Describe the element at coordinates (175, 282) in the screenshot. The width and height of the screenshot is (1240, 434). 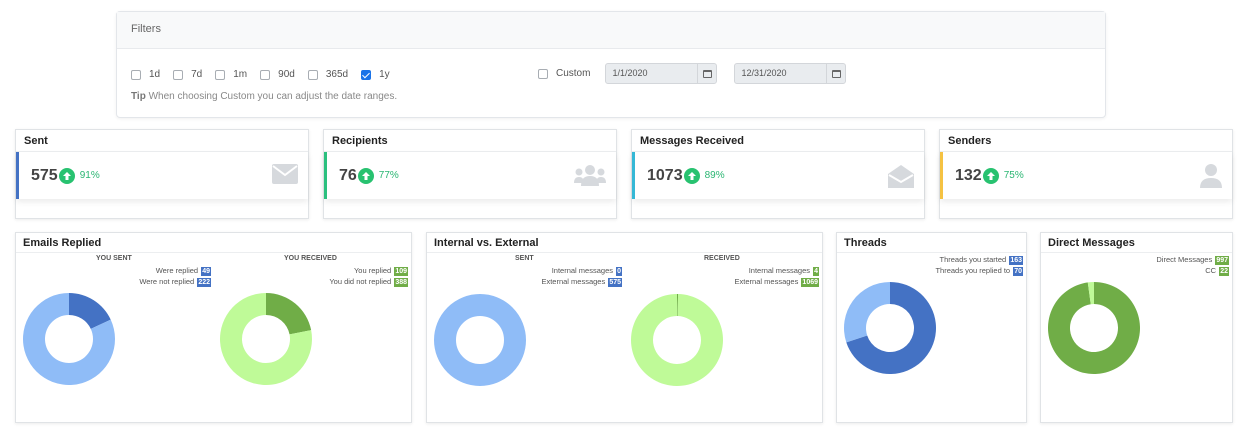
I see `legend-were-not-replied: Were not replied 222` at that location.